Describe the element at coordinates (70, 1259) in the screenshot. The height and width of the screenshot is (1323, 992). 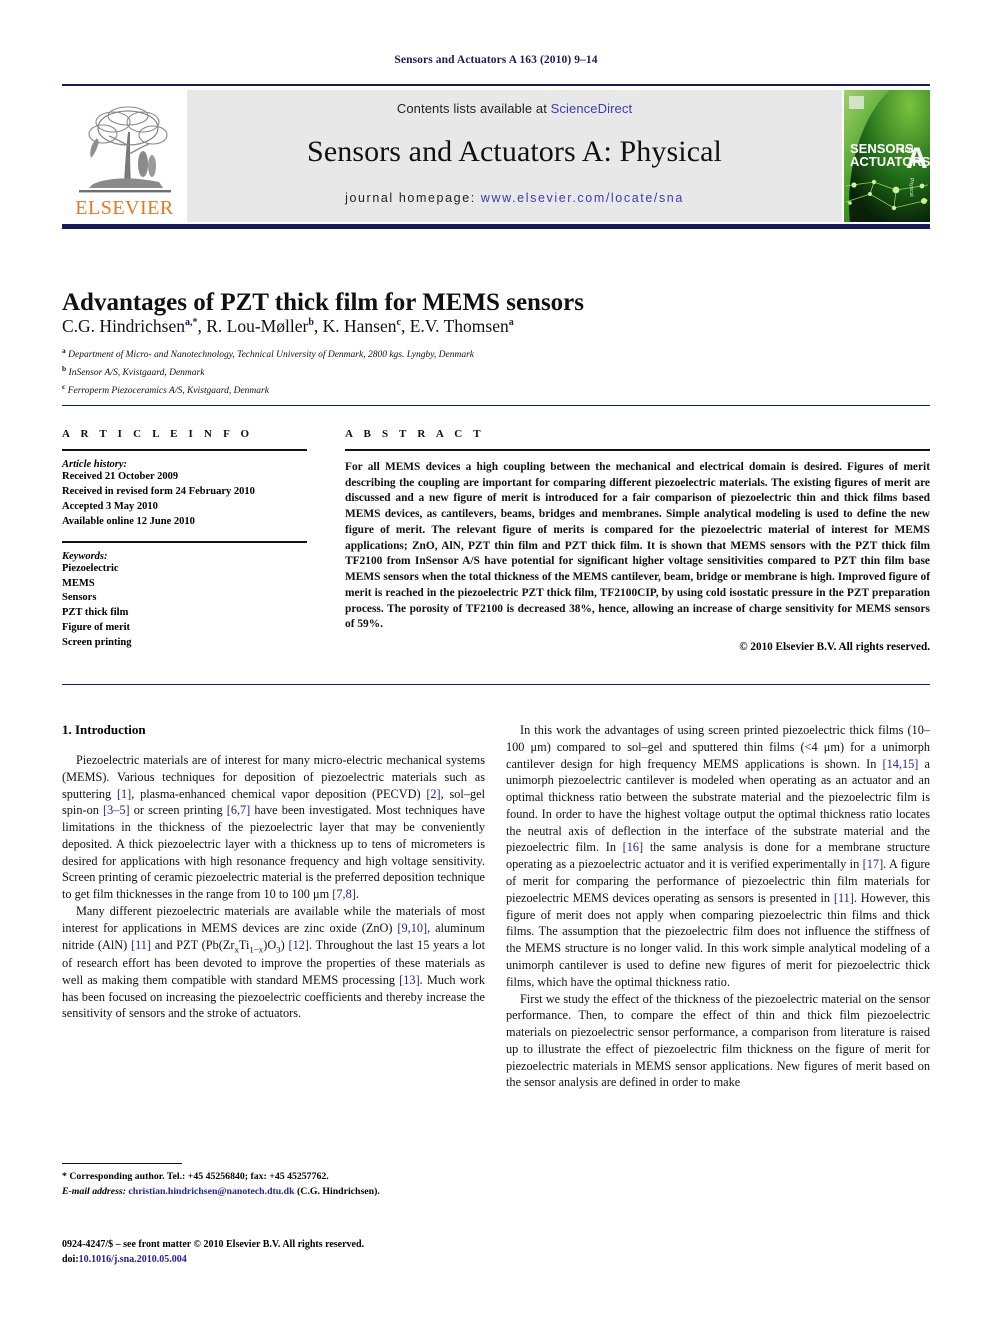
I see `doi-label: doi:` at that location.